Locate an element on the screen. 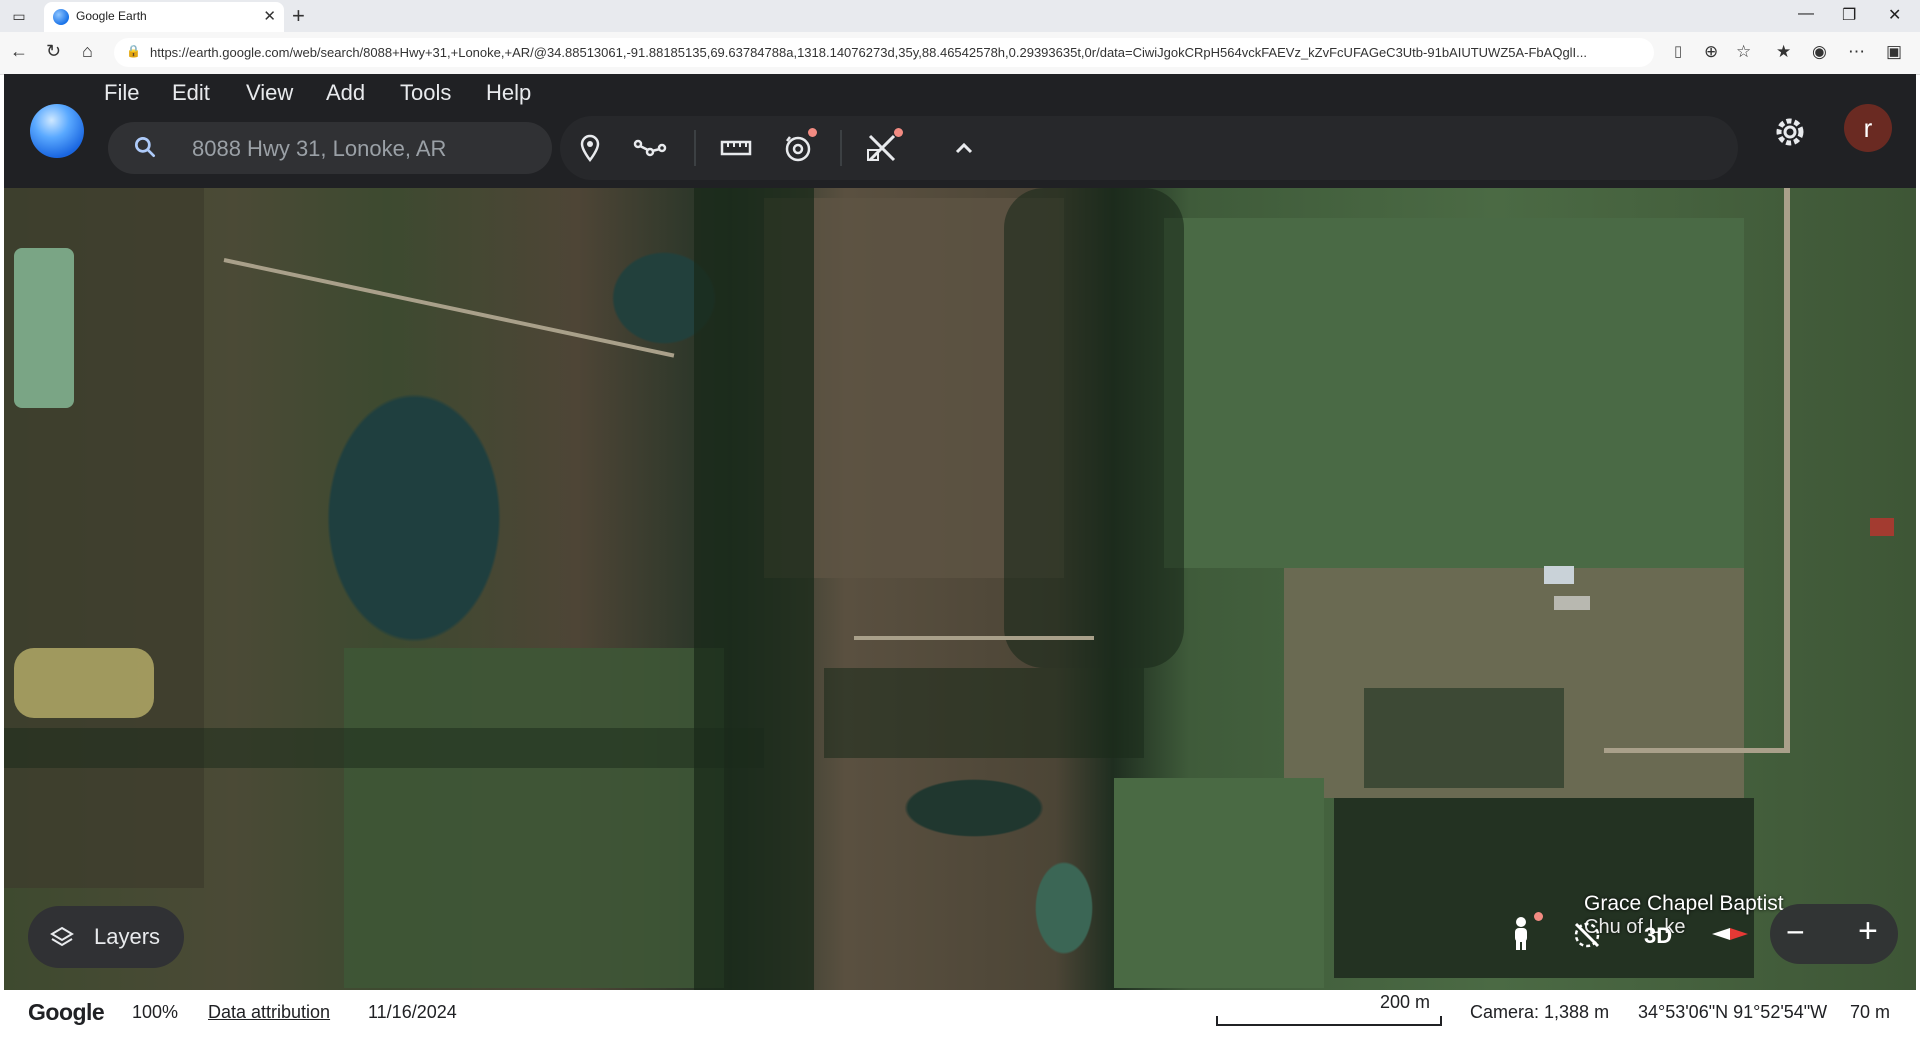 Image resolution: width=1920 pixels, height=1040 pixels. account-avatar: r is located at coordinates (1868, 128).